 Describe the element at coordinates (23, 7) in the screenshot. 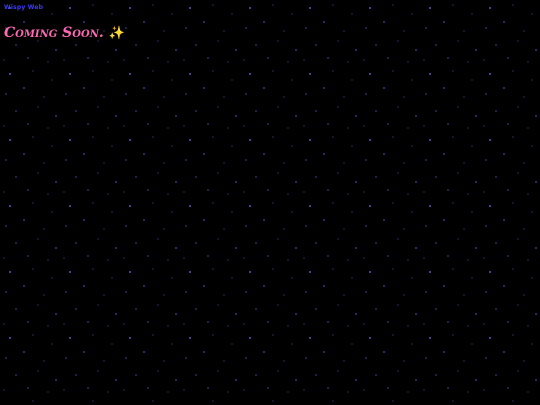

I see `home-link: Wispy Web` at that location.